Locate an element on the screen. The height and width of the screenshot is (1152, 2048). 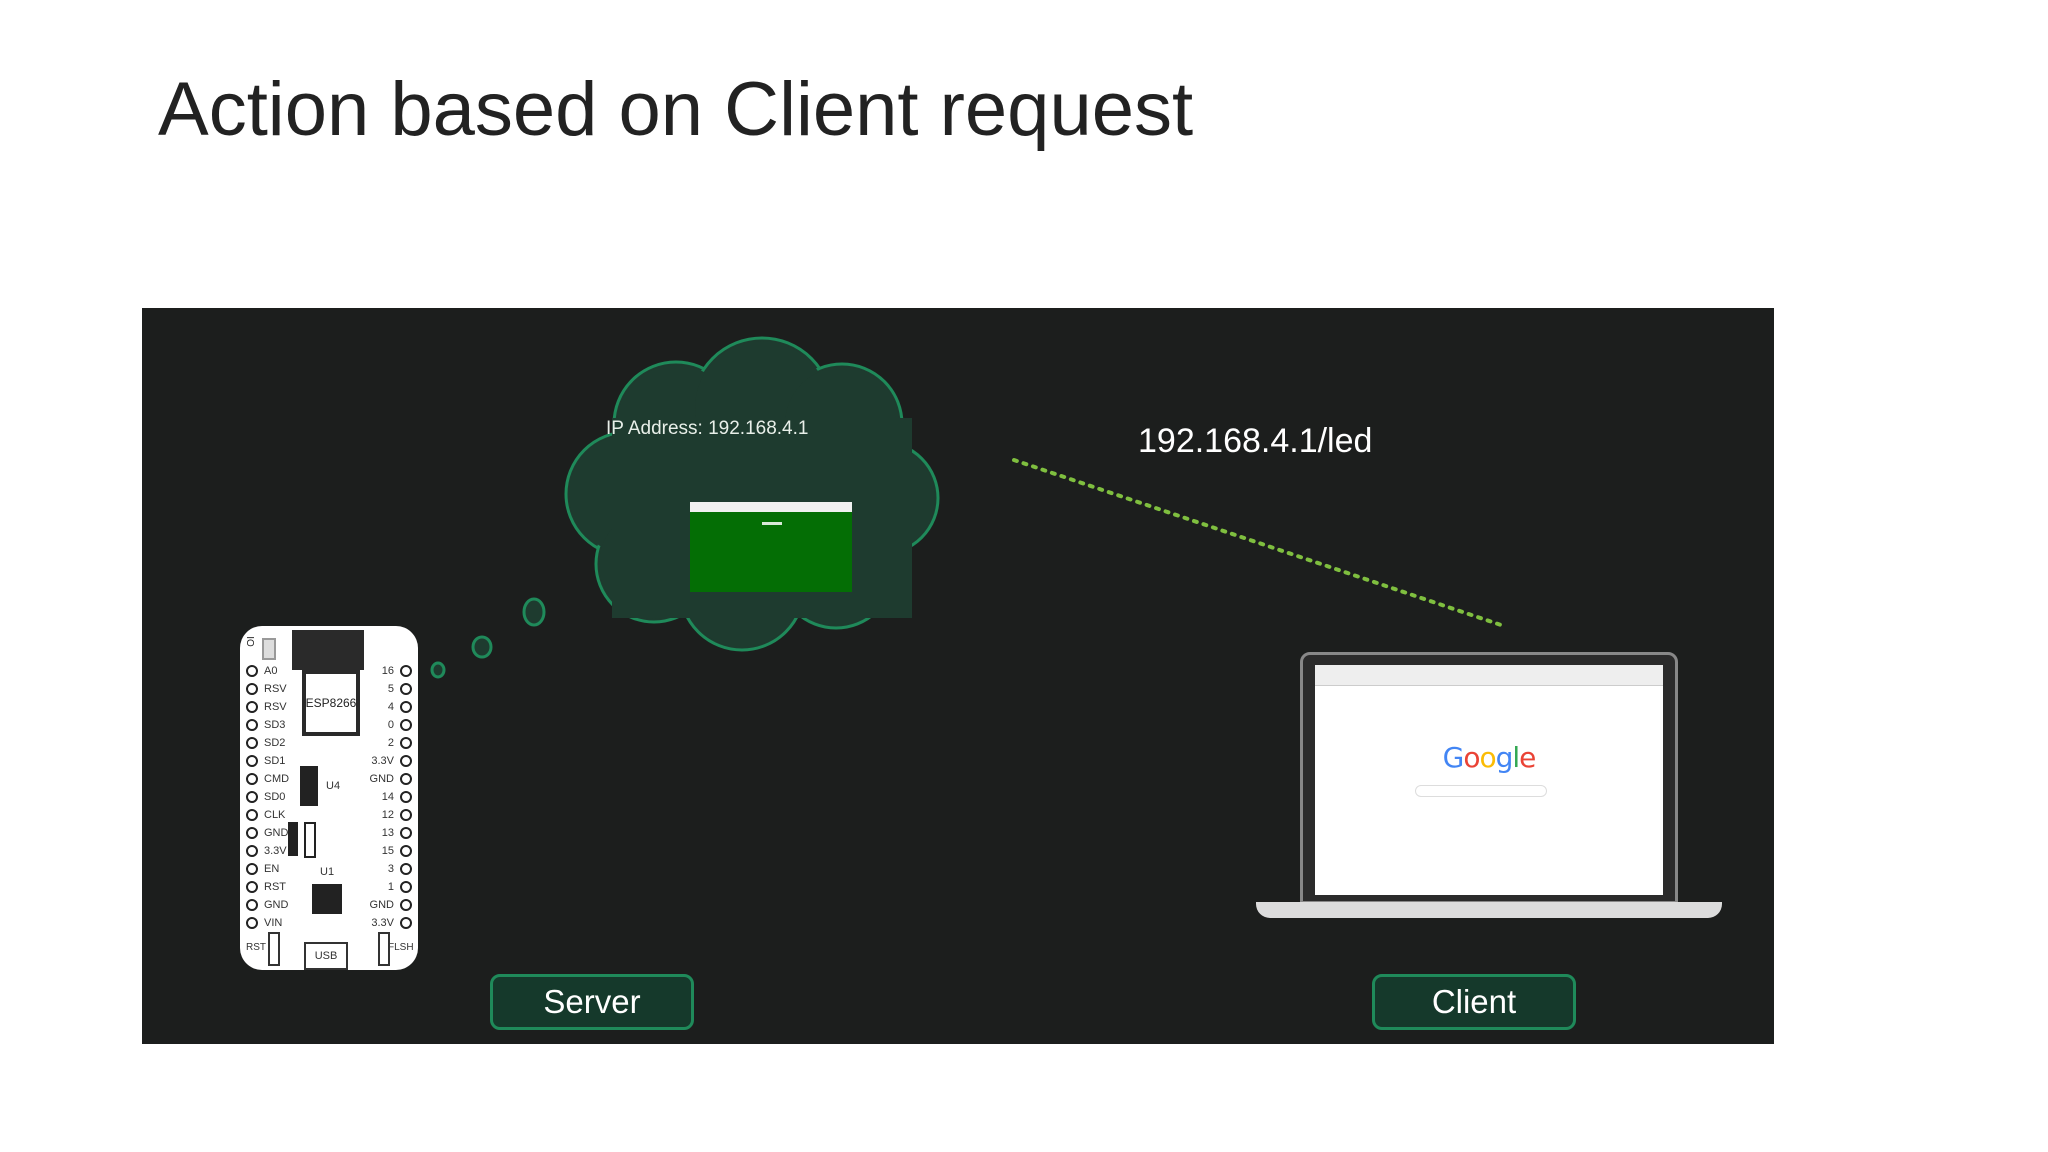
board-pin-right-12: 1 is located at coordinates (391, 887).